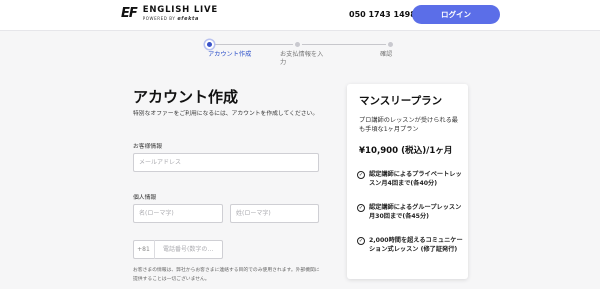  I want to click on plan-feature: ✓ 認定講師によるグループレッスン月30回まで(各45分), so click(411, 212).